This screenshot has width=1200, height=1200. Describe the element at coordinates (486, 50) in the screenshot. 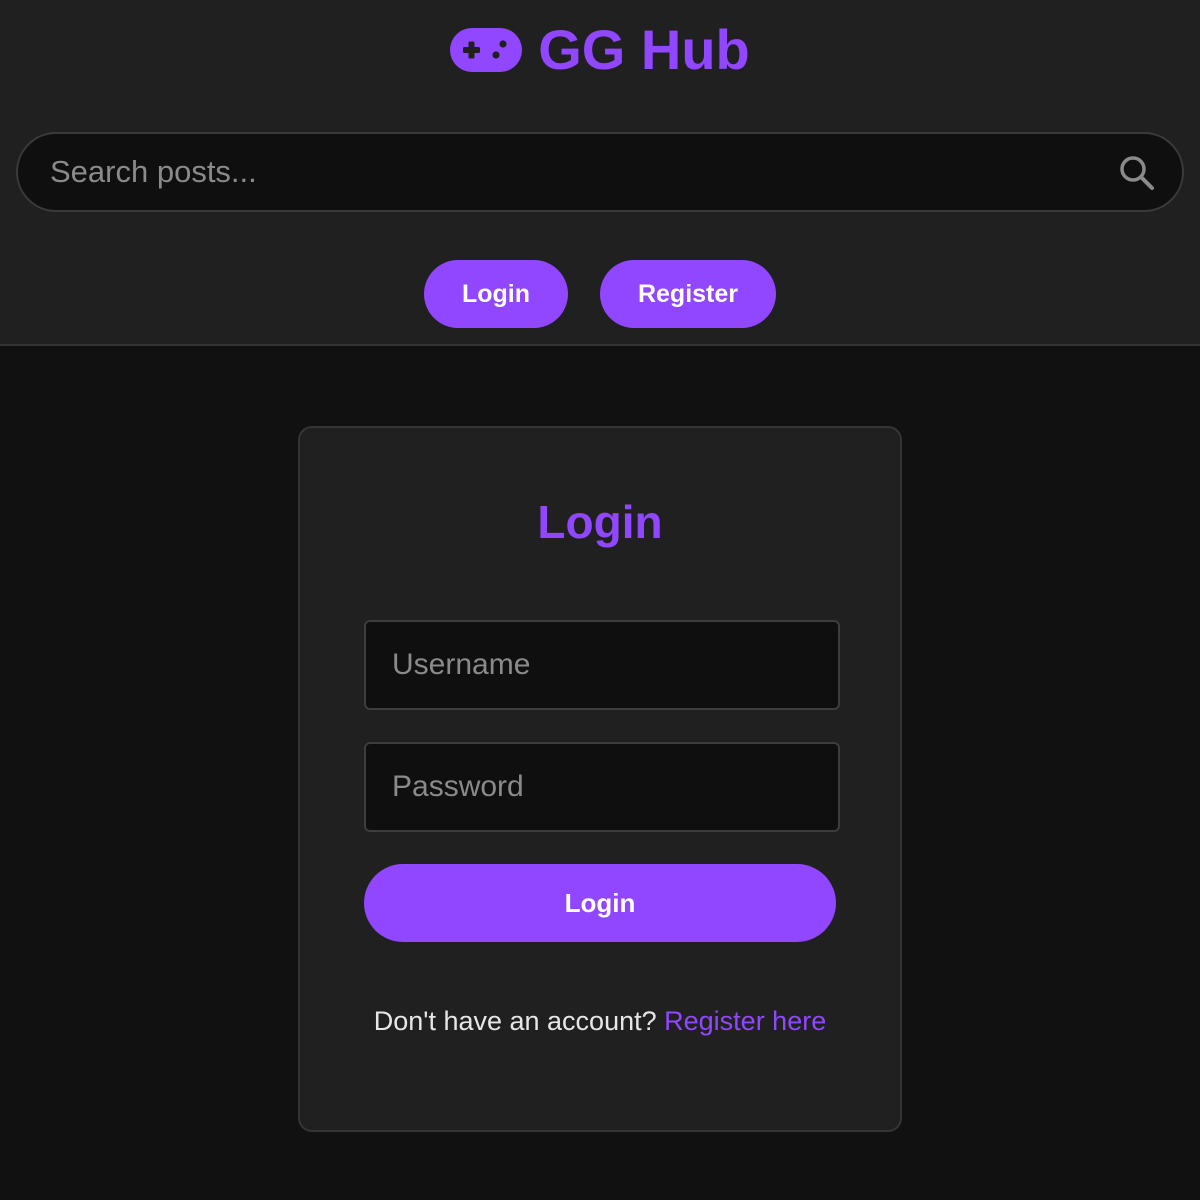

I see `gamepad-icon` at that location.